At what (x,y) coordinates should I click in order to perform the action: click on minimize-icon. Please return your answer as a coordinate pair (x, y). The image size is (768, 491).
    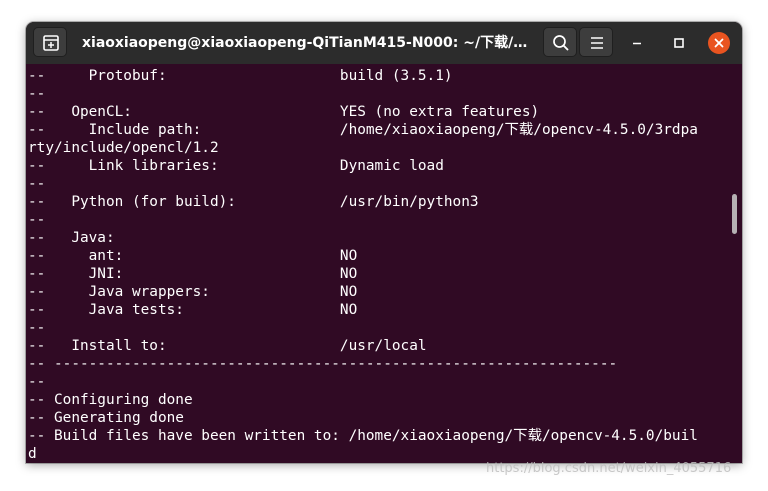
    Looking at the image, I should click on (637, 43).